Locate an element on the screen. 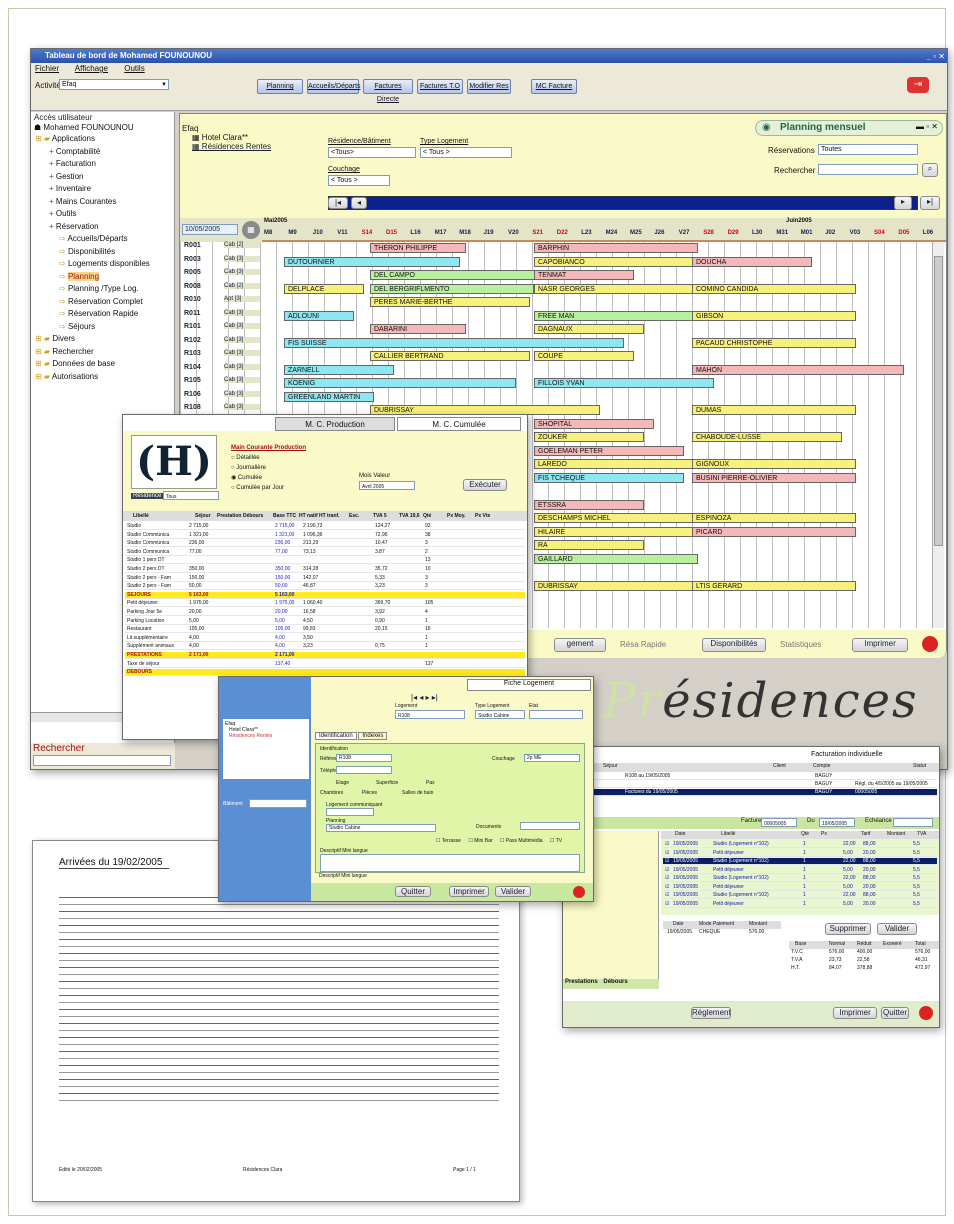 Image resolution: width=954 pixels, height=1224 pixels. tab-indexes: Indexes is located at coordinates (373, 736).